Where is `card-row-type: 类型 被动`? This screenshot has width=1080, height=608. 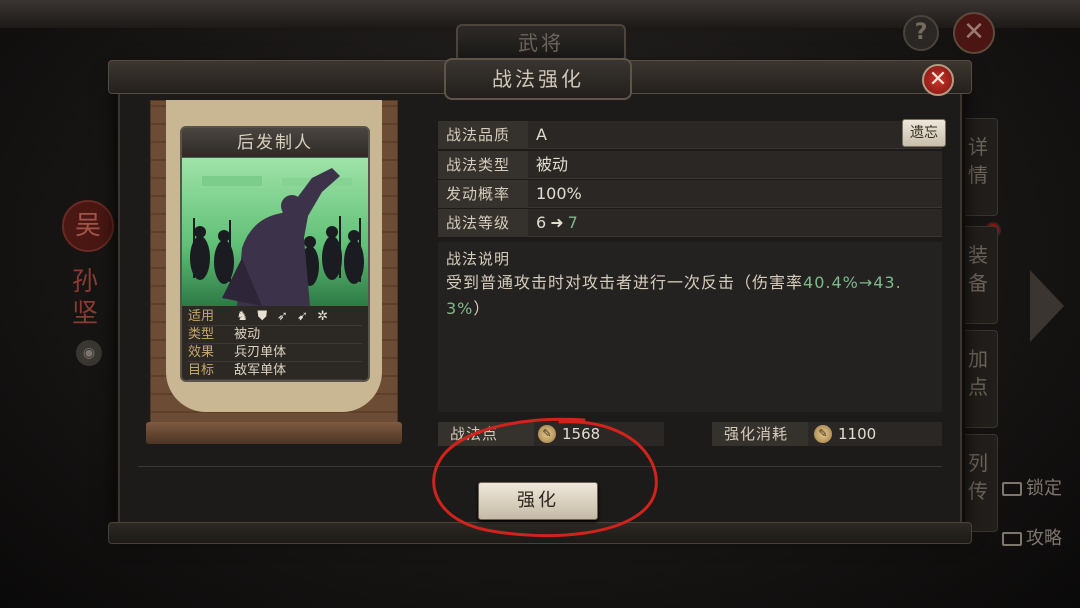 card-row-type: 类型 被动 is located at coordinates (275, 335).